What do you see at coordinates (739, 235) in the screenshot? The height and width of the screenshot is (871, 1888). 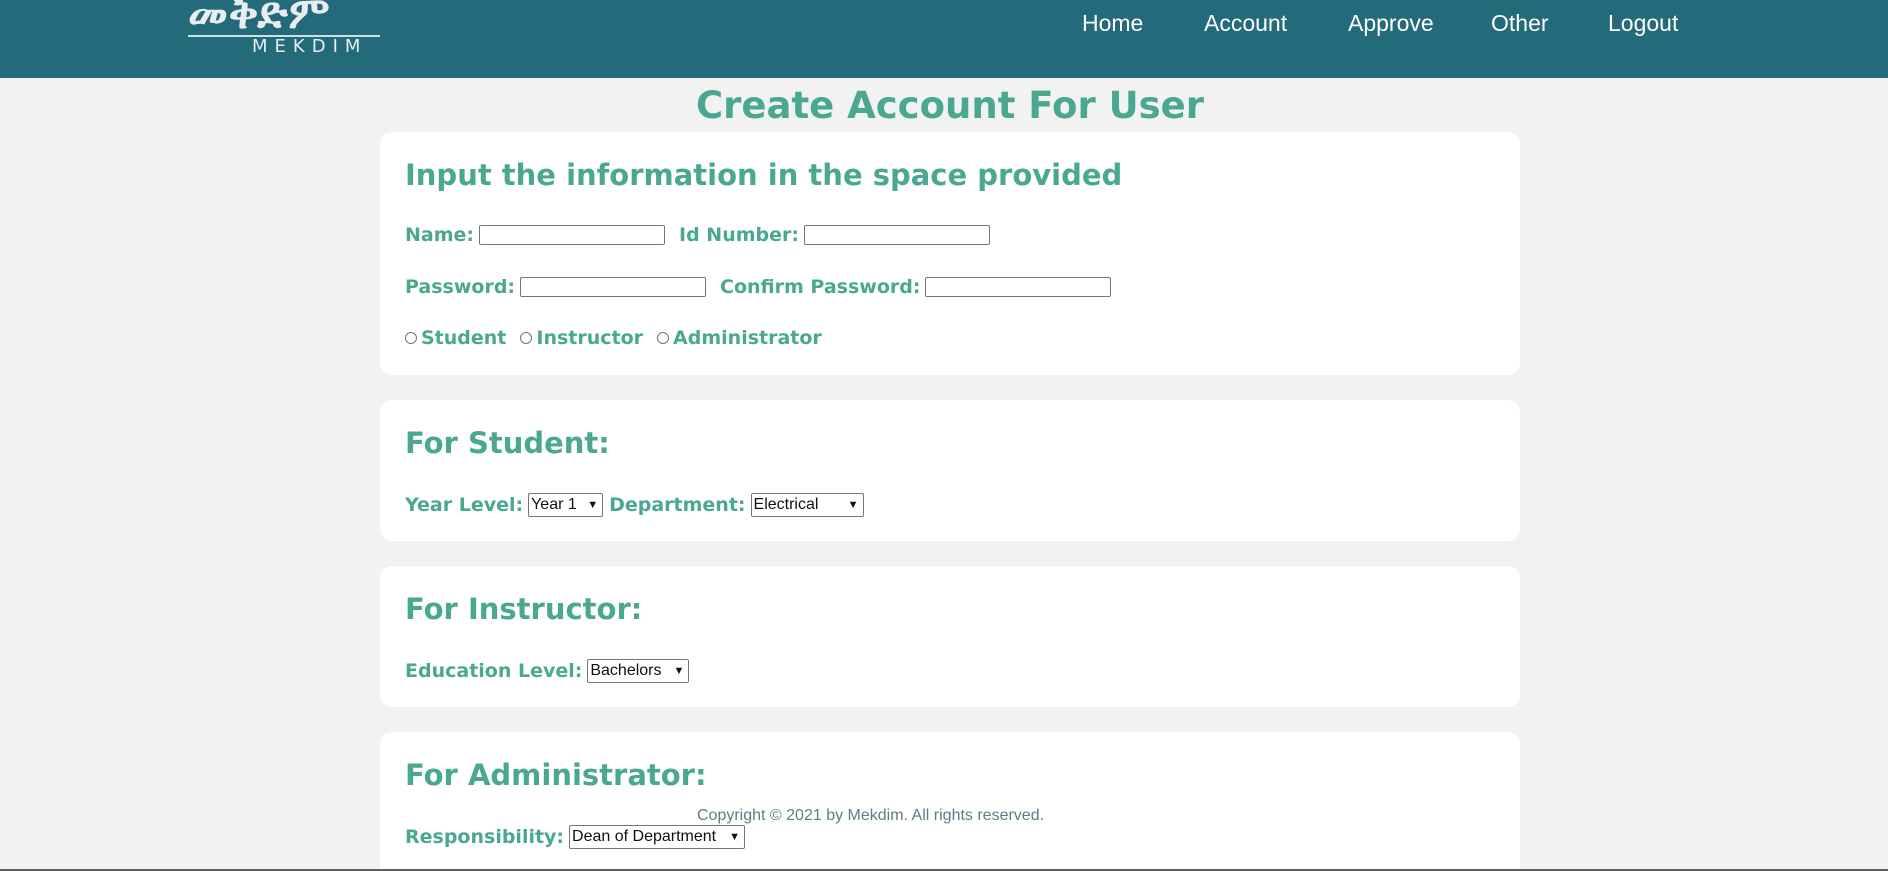 I see `id-number-label: Id Number:` at bounding box center [739, 235].